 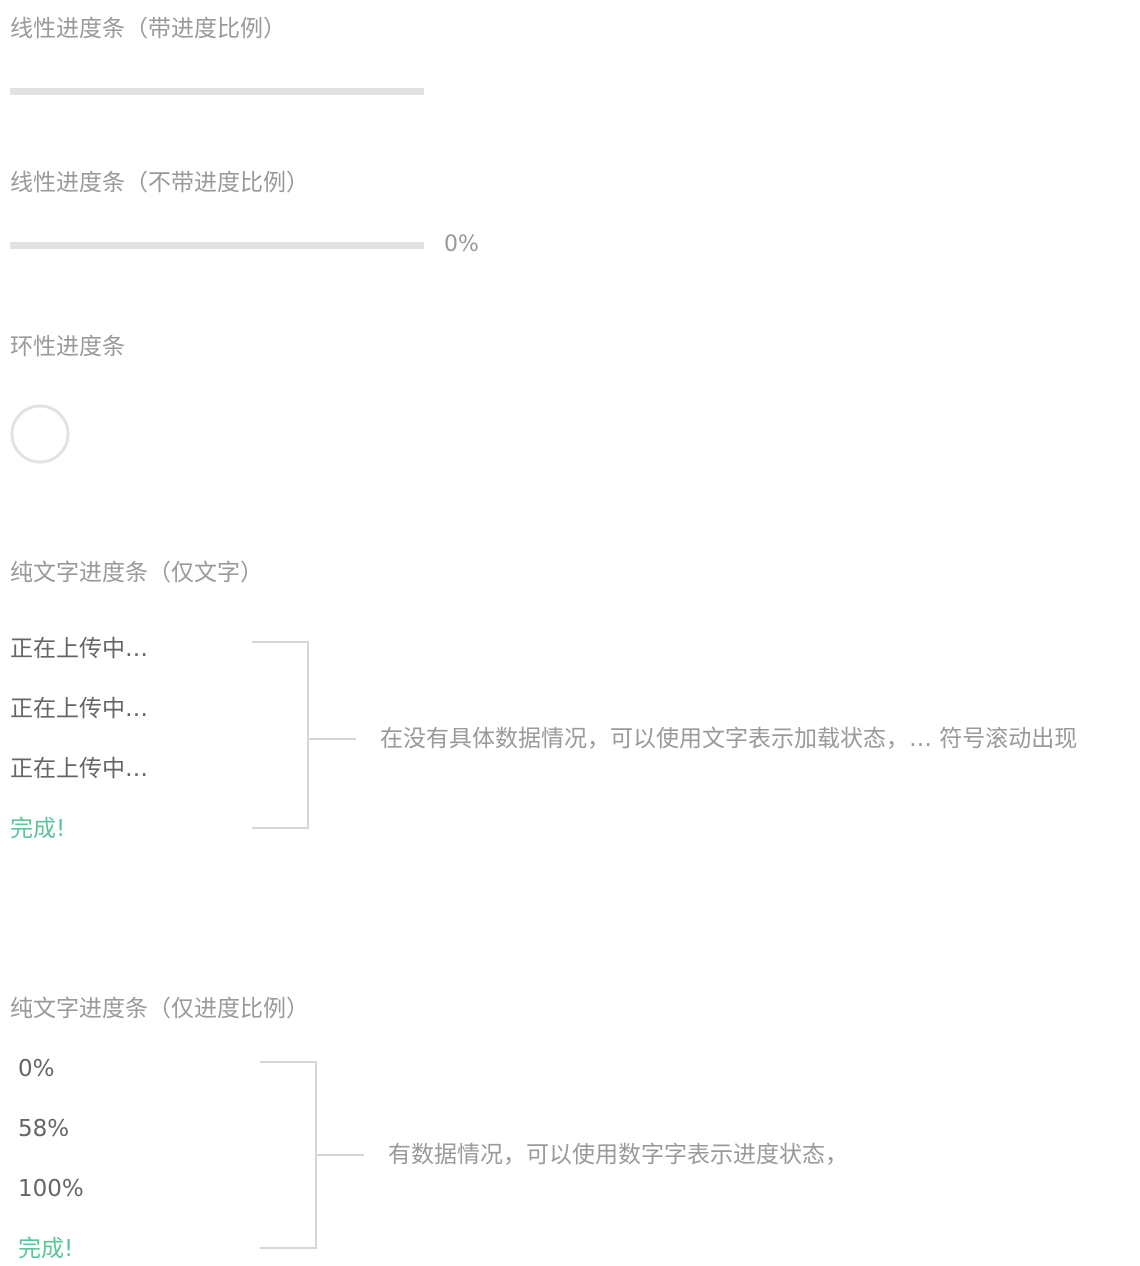 What do you see at coordinates (36, 1069) in the screenshot?
I see `progress-value-1: 0%` at bounding box center [36, 1069].